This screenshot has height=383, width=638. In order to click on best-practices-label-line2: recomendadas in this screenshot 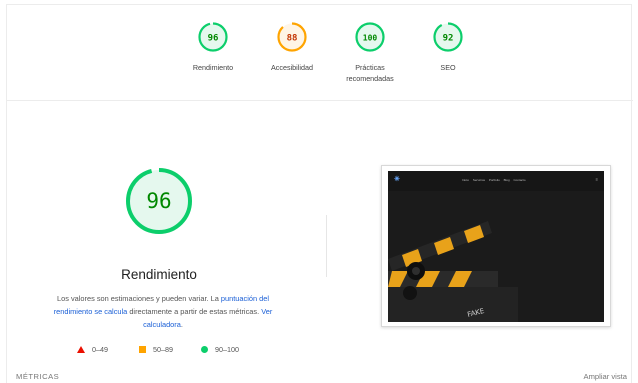, I will do `click(370, 78)`.